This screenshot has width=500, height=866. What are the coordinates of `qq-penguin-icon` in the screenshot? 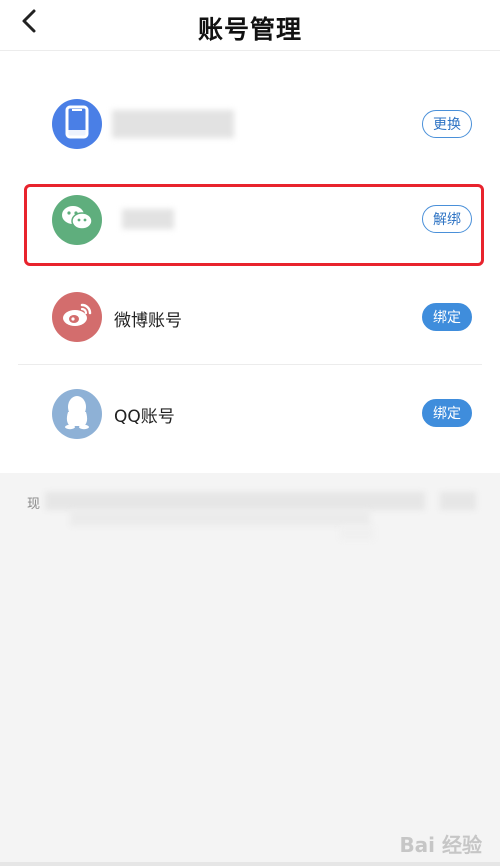 It's located at (77, 414).